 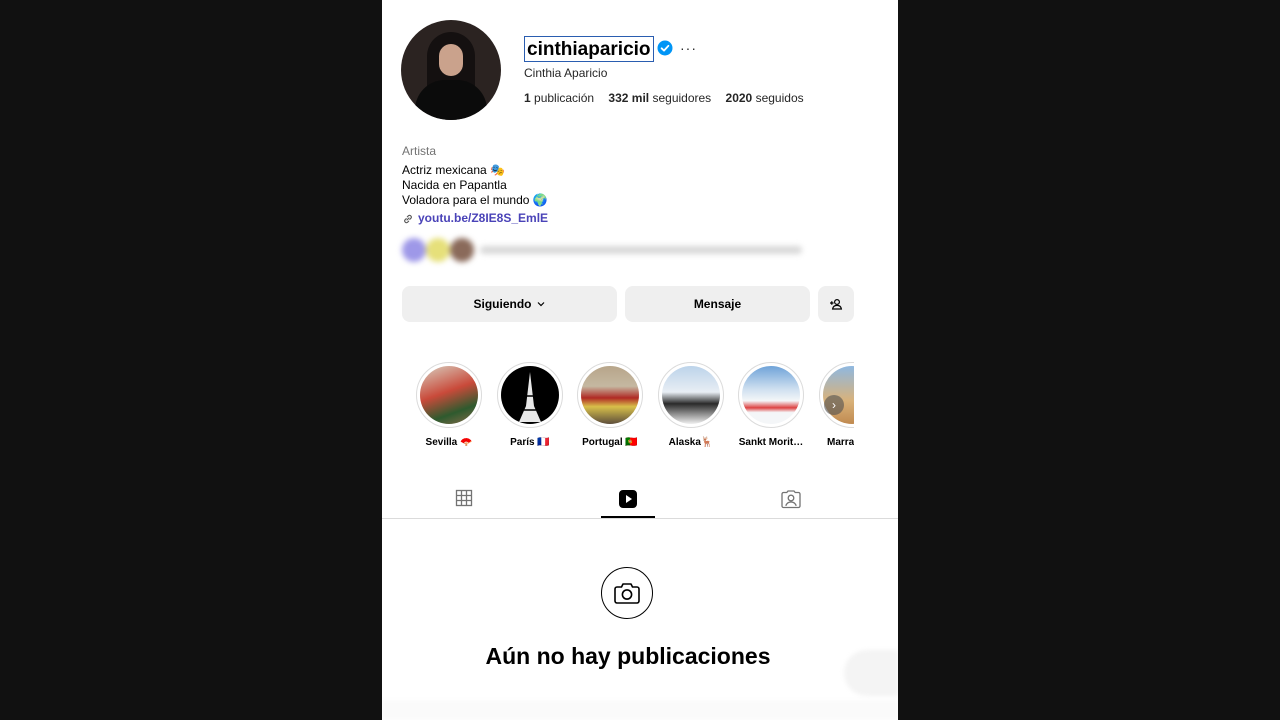 I want to click on bio-line: Voladora para el mundo 🌍, so click(x=475, y=200).